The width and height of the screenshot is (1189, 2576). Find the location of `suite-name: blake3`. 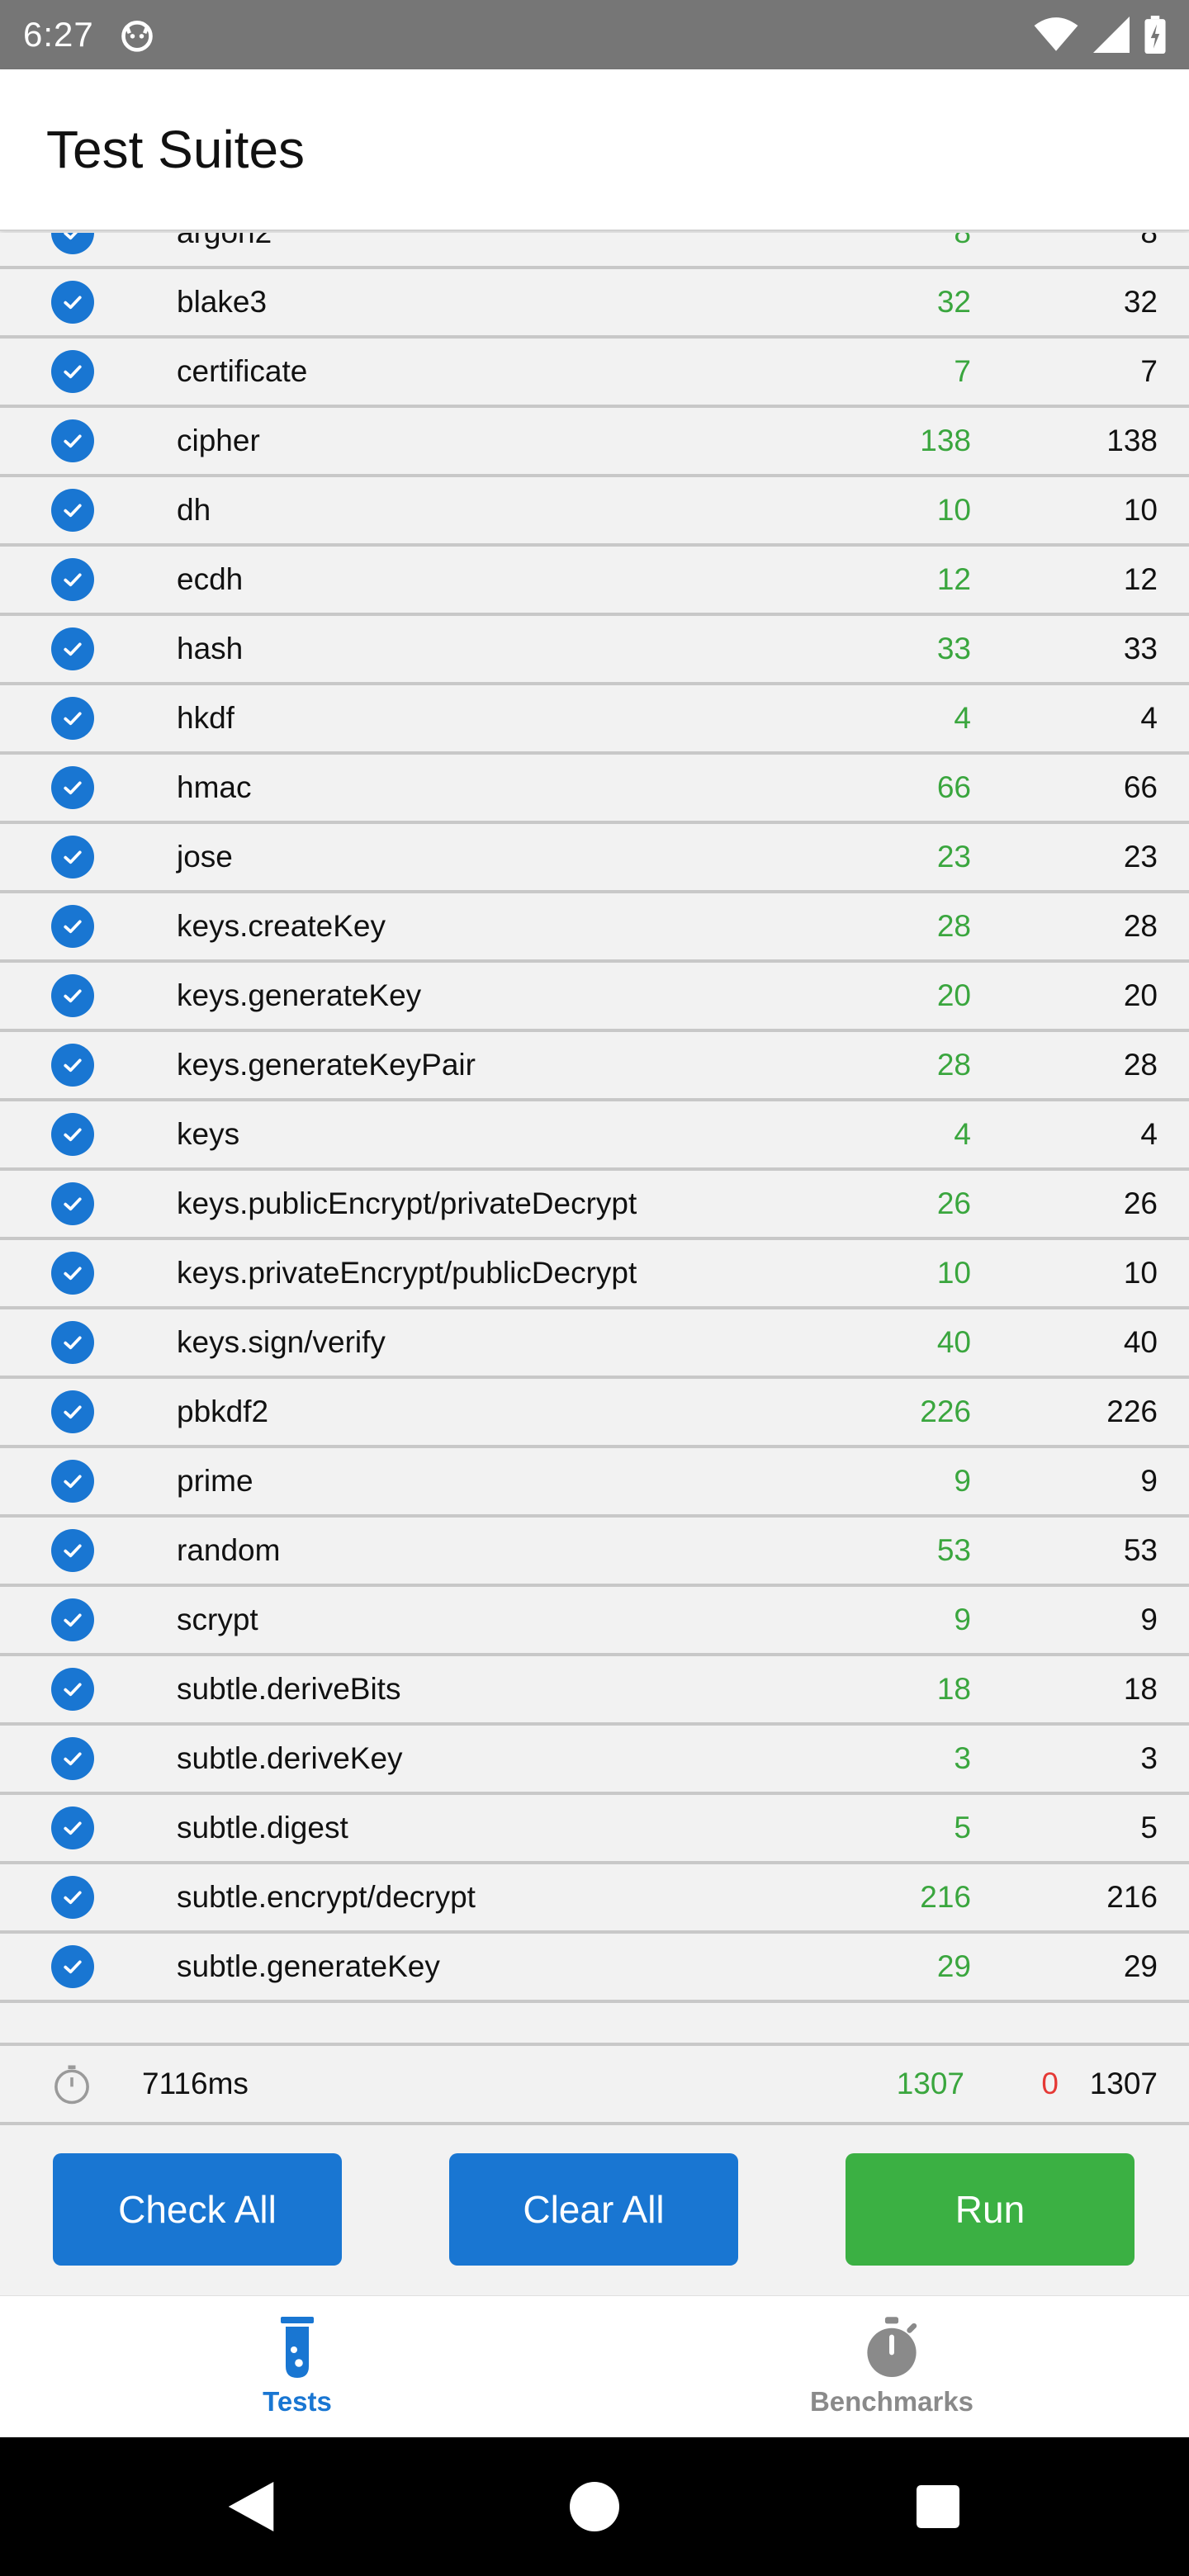

suite-name: blake3 is located at coordinates (222, 302).